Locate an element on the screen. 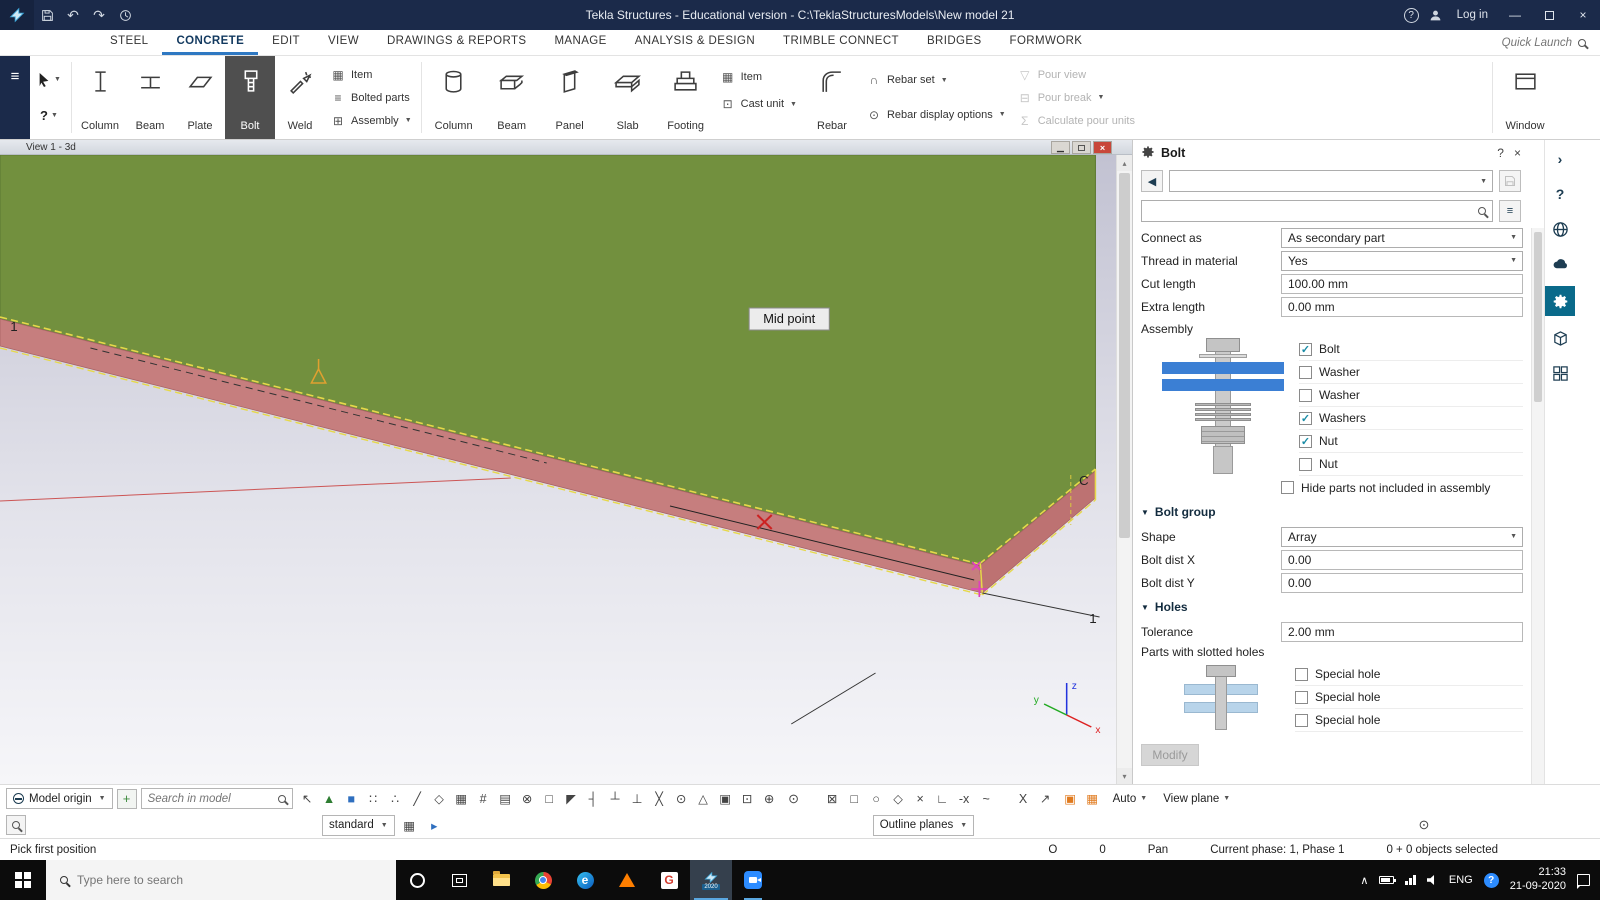  status-ortho: O is located at coordinates (1052, 850).